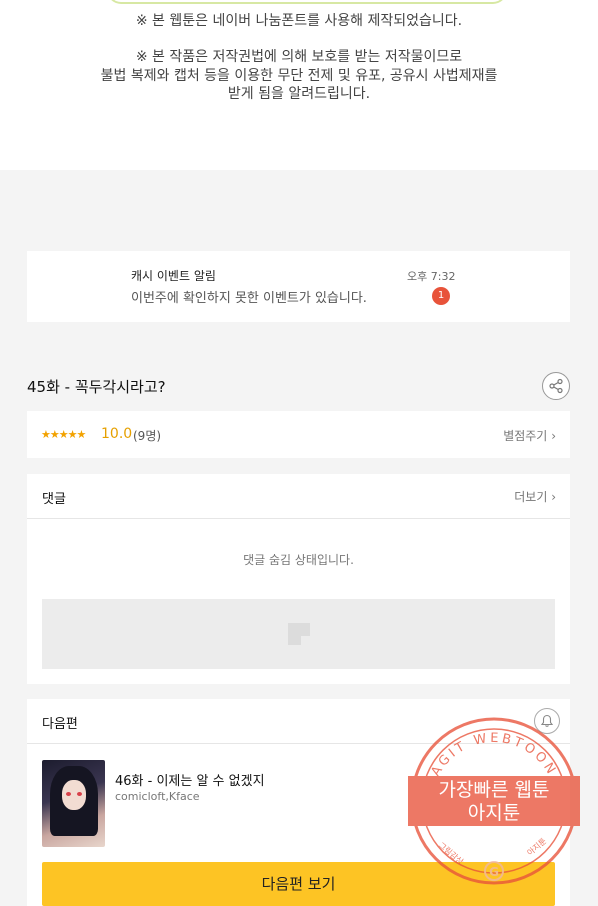  Describe the element at coordinates (298, 434) in the screenshot. I see `rating-card: ★★★★★ 10.0 (9명) 별점주기 ›` at that location.